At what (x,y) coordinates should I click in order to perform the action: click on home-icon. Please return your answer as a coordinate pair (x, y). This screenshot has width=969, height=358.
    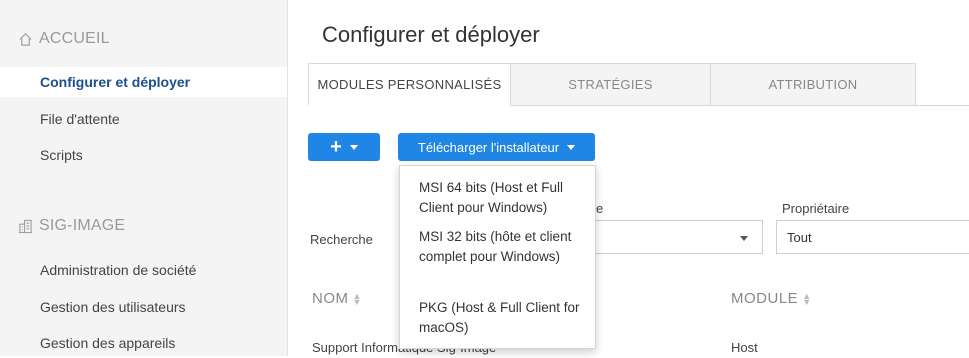
    Looking at the image, I should click on (25, 39).